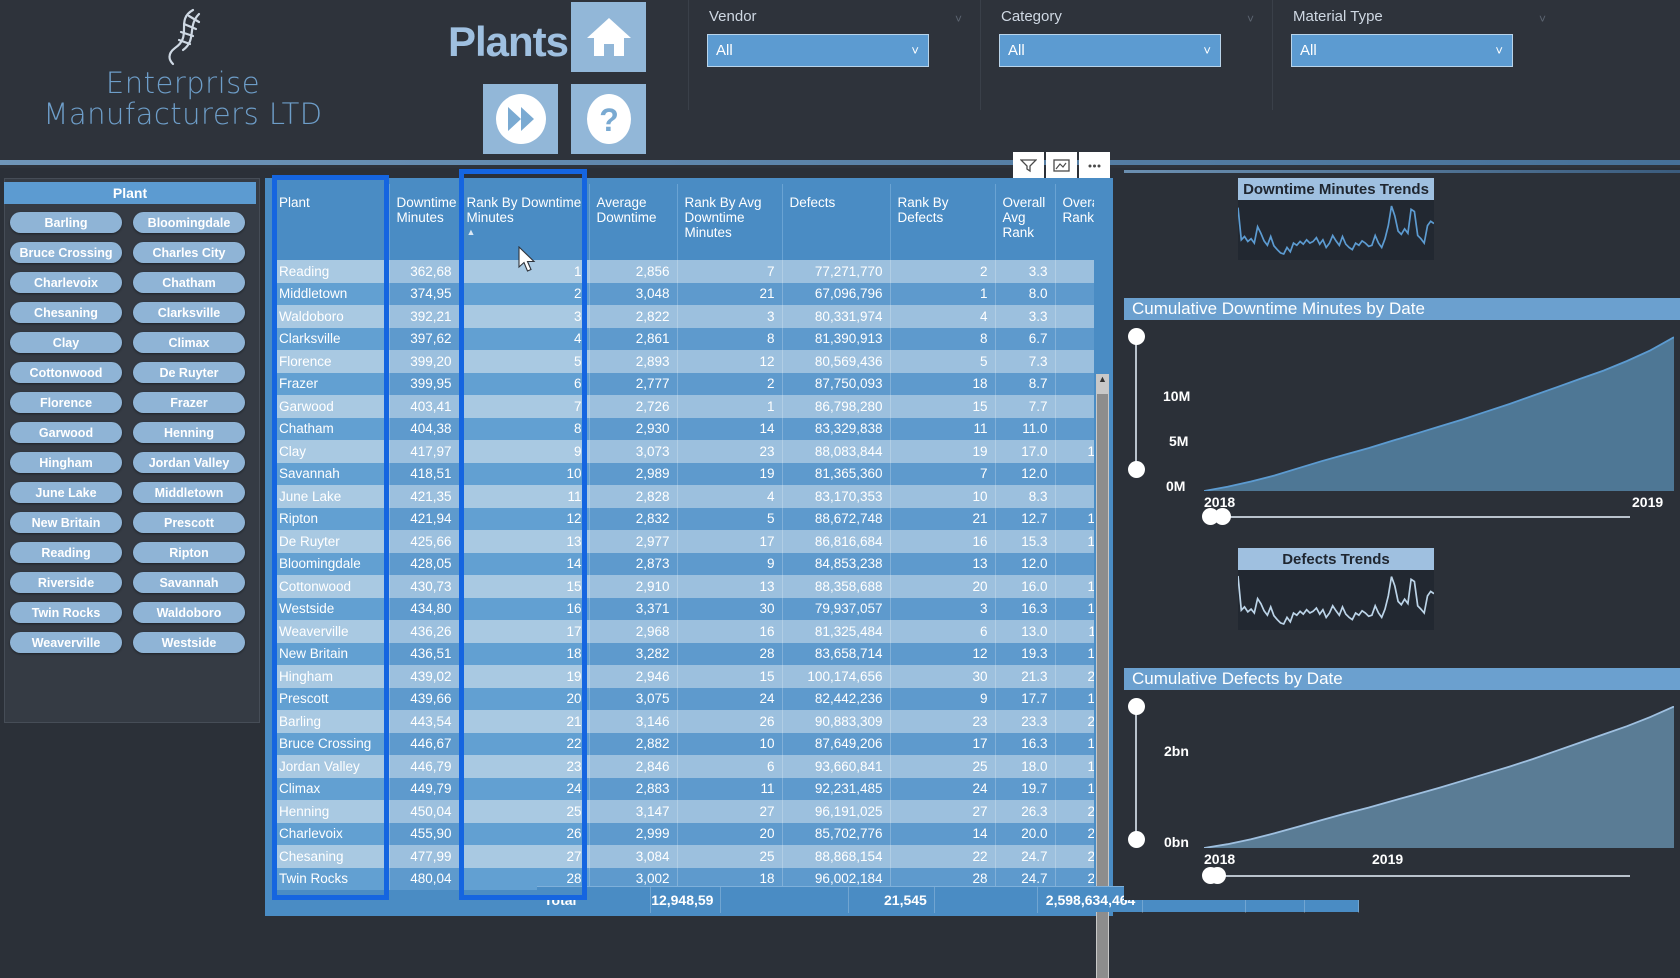 This screenshot has width=1680, height=978. Describe the element at coordinates (66, 342) in the screenshot. I see `plant-chip: Clay` at that location.